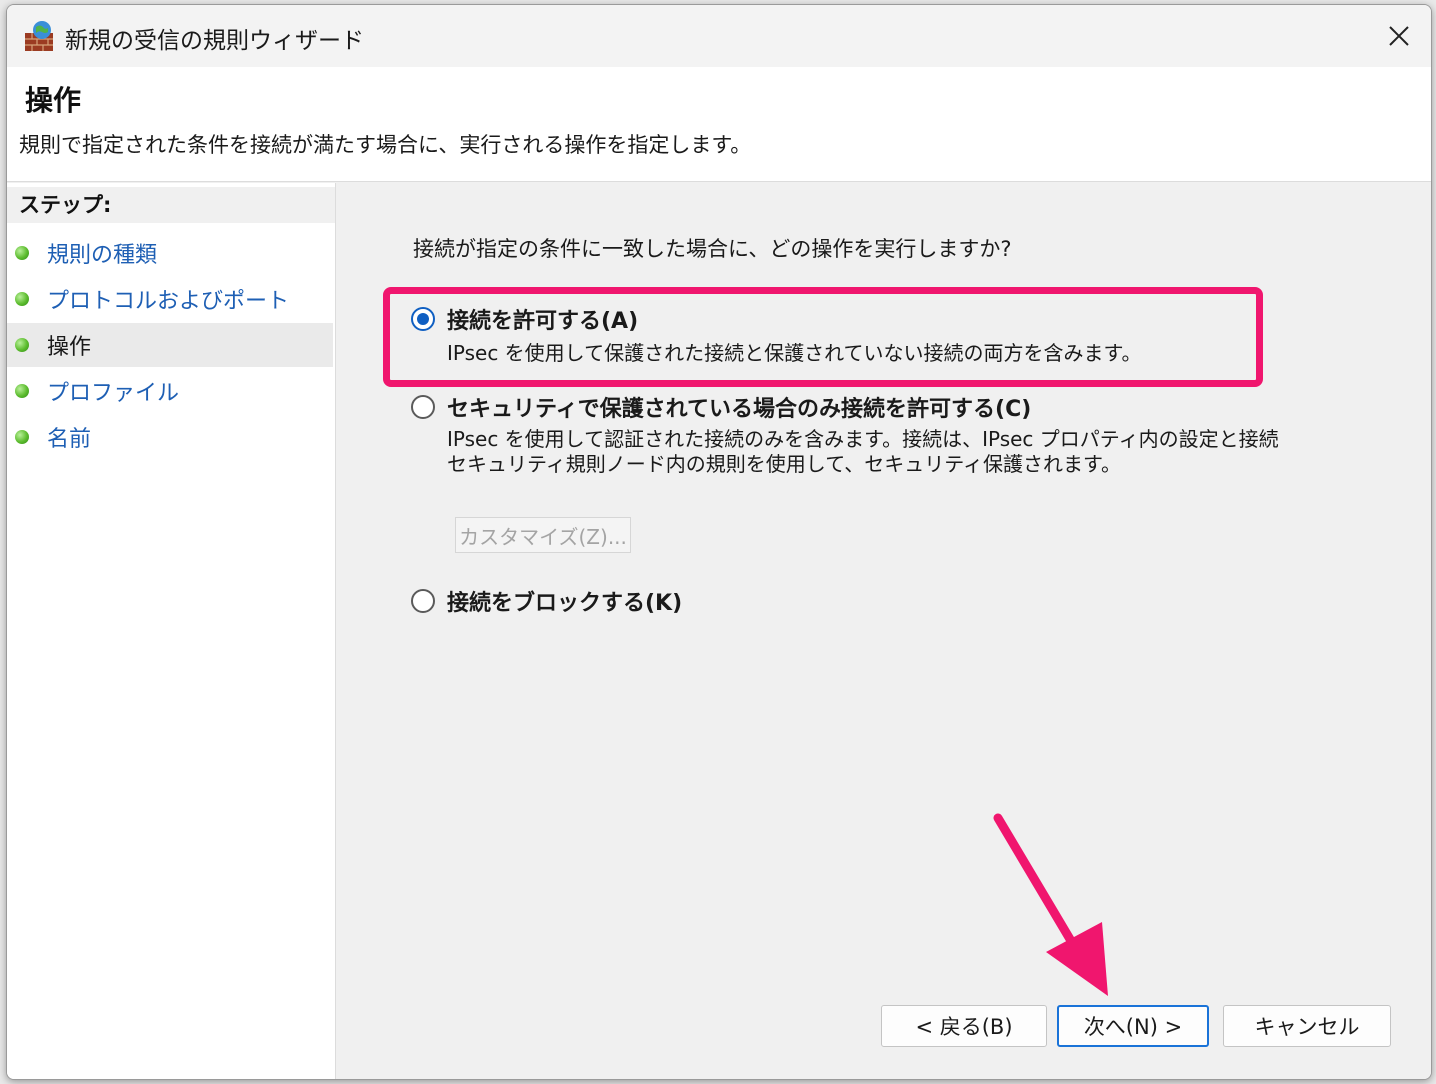 The image size is (1436, 1084). I want to click on option-secure-label: セキュリティで保護されている場合のみ接続を許可する(C), so click(739, 407).